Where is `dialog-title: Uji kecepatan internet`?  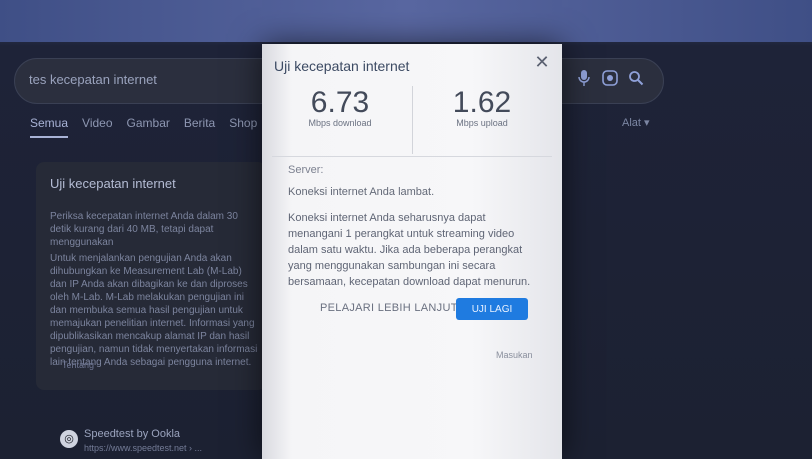 dialog-title: Uji kecepatan internet is located at coordinates (342, 66).